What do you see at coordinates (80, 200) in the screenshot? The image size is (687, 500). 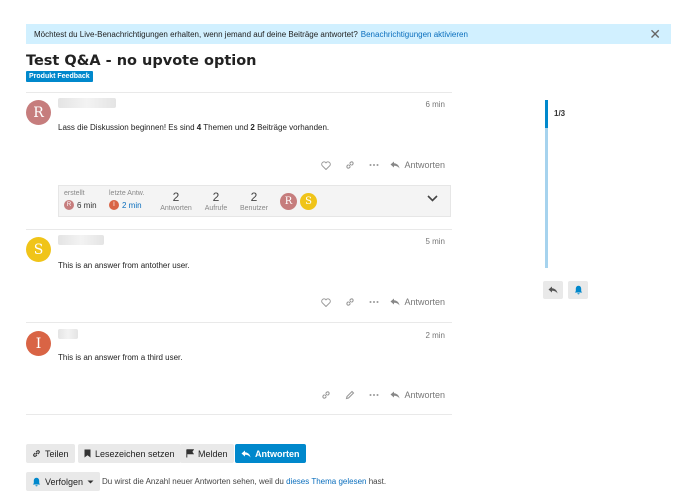 I see `created-info: erstellt R6 min` at bounding box center [80, 200].